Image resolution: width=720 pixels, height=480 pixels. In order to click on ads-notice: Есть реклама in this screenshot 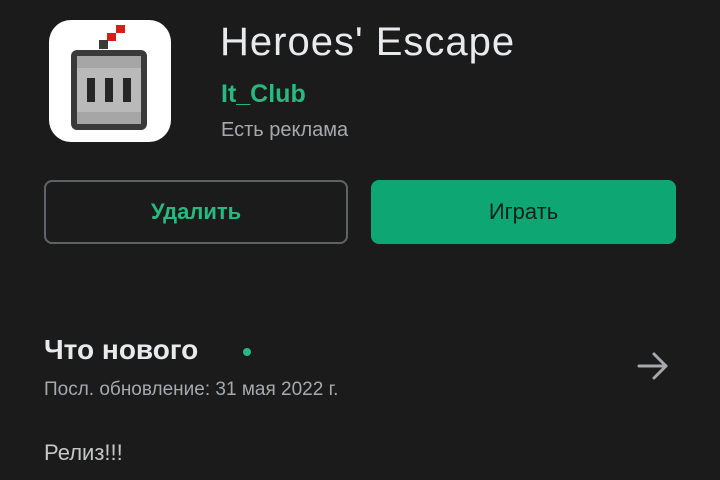, I will do `click(285, 130)`.